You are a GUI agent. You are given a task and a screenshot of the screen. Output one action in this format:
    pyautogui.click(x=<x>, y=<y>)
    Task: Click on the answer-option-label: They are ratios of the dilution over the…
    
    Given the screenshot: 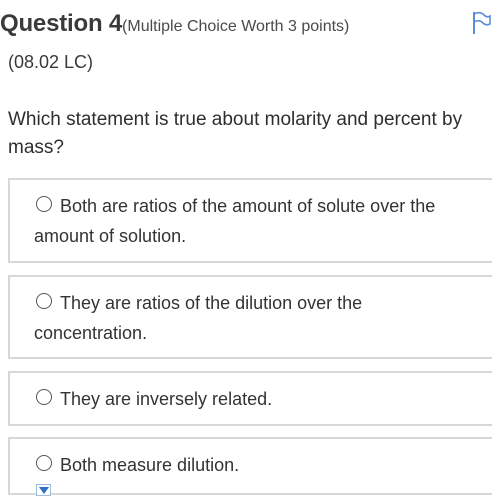 What is the action you would take?
    pyautogui.click(x=198, y=318)
    